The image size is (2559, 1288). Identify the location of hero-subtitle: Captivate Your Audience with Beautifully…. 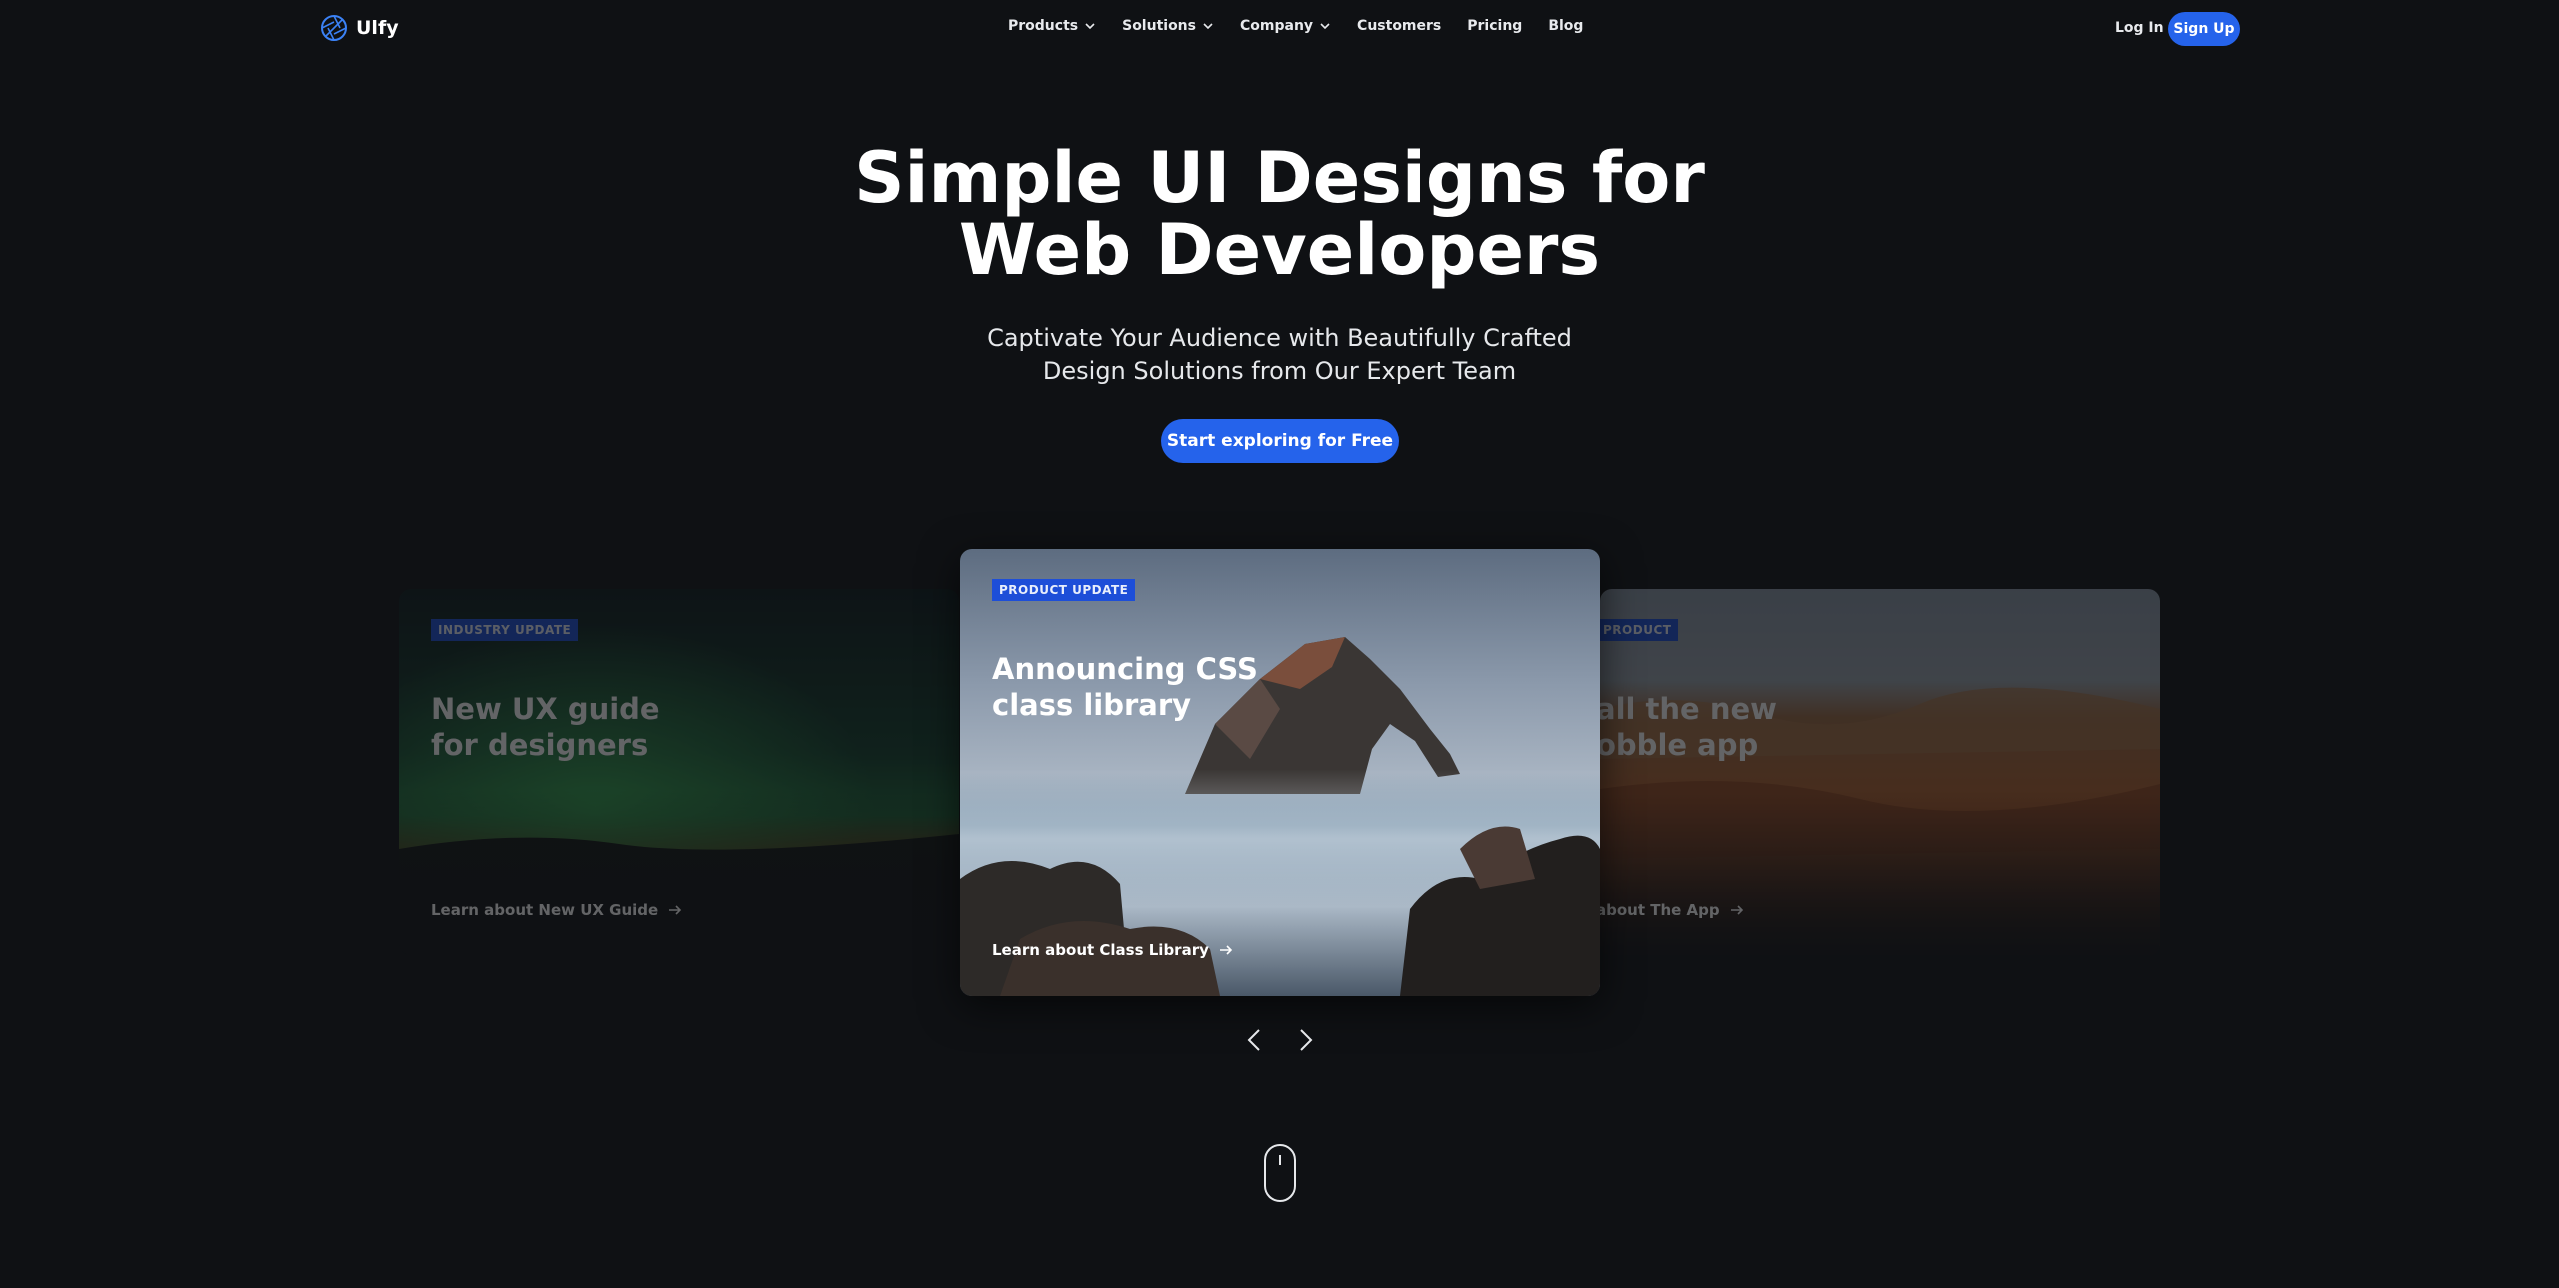
(1279, 355).